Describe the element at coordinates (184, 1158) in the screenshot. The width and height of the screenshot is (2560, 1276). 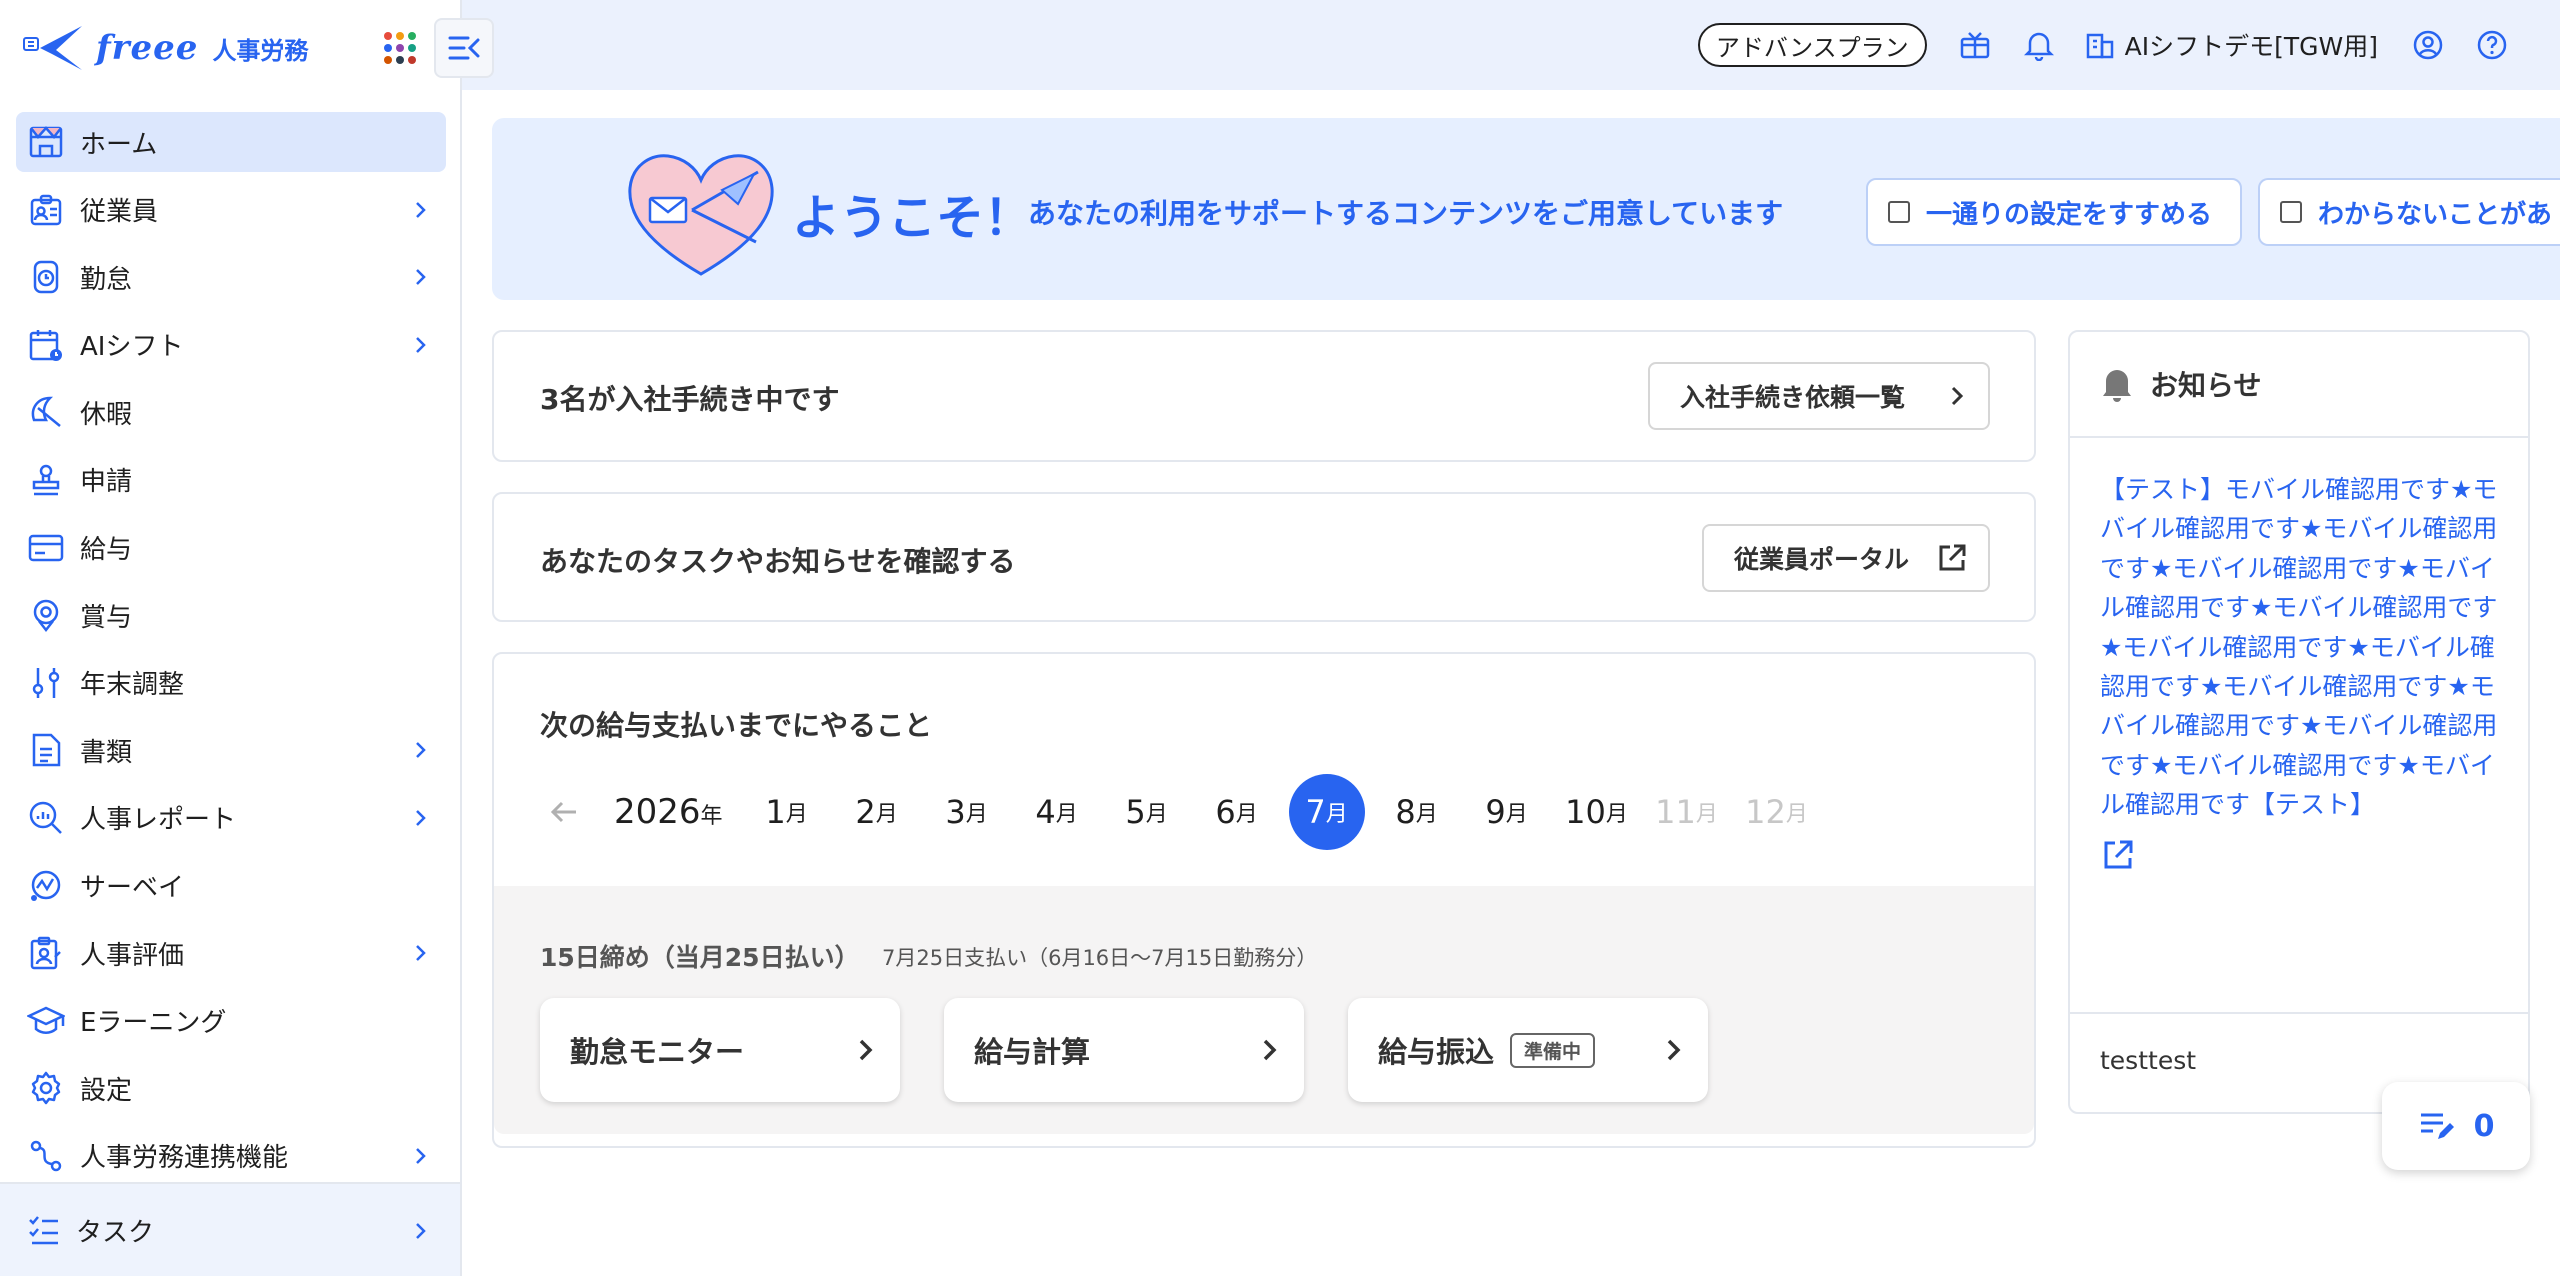
I see `sidebar-item-label: 人事労務連携機能` at that location.